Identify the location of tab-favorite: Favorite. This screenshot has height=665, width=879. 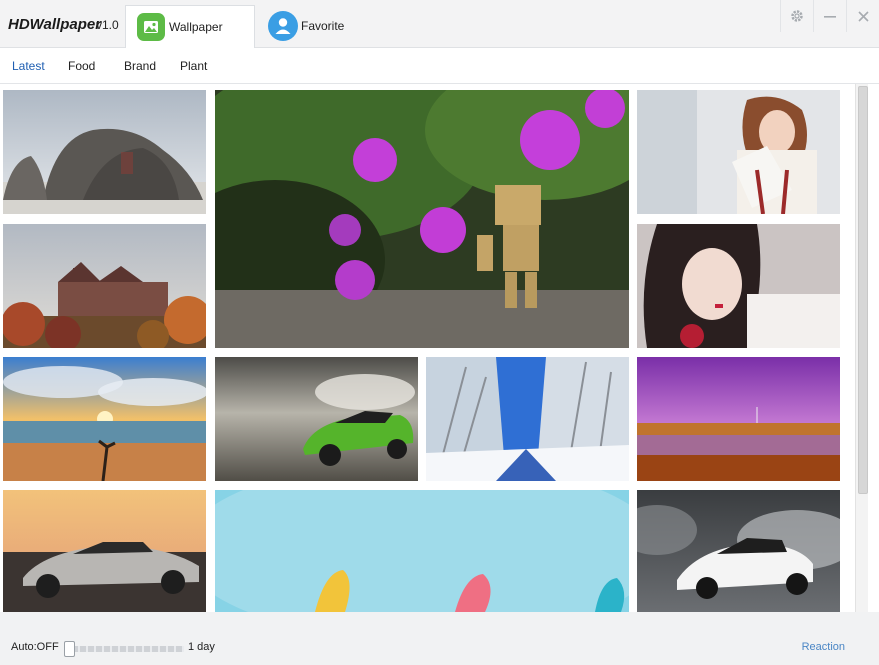
(318, 26).